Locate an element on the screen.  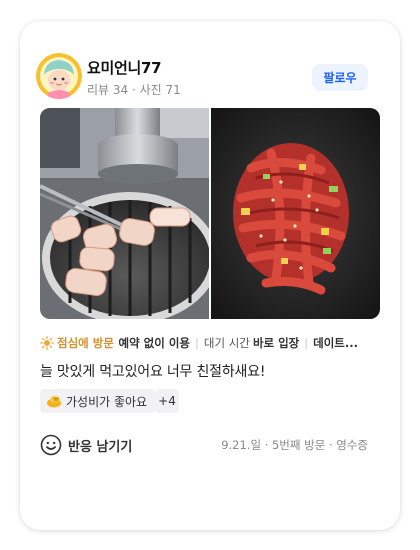
avatar is located at coordinates (59, 76).